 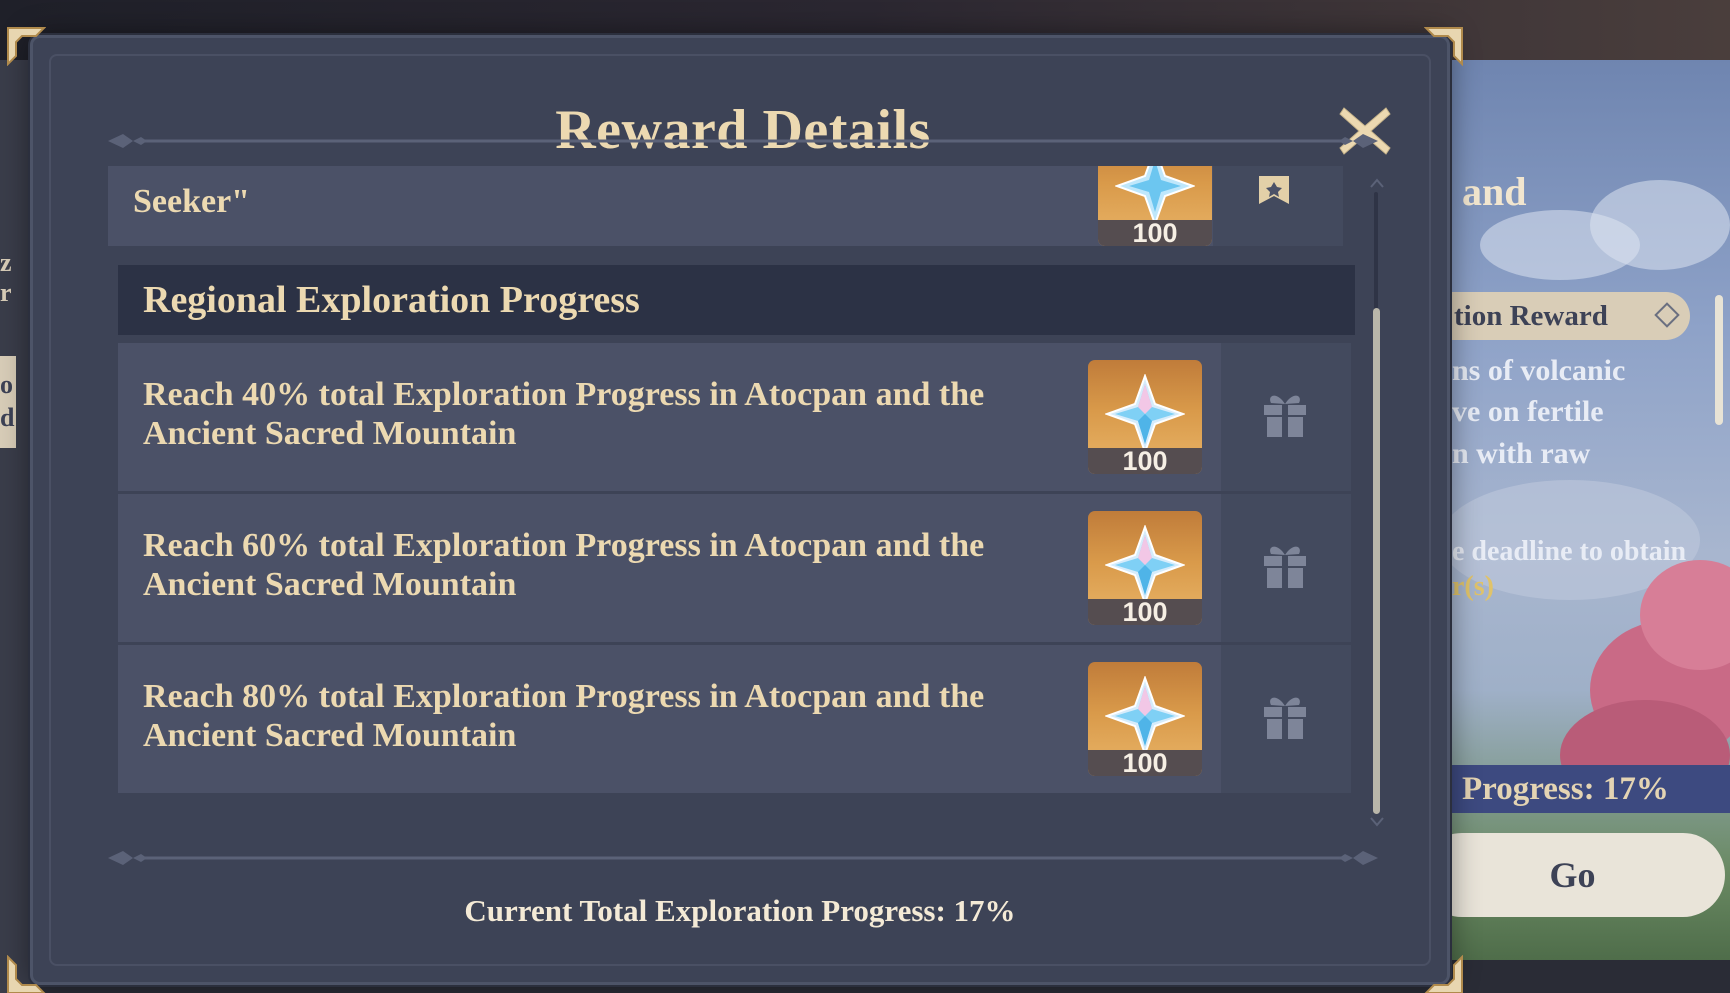 I want to click on background-left-text: o, so click(x=6, y=384).